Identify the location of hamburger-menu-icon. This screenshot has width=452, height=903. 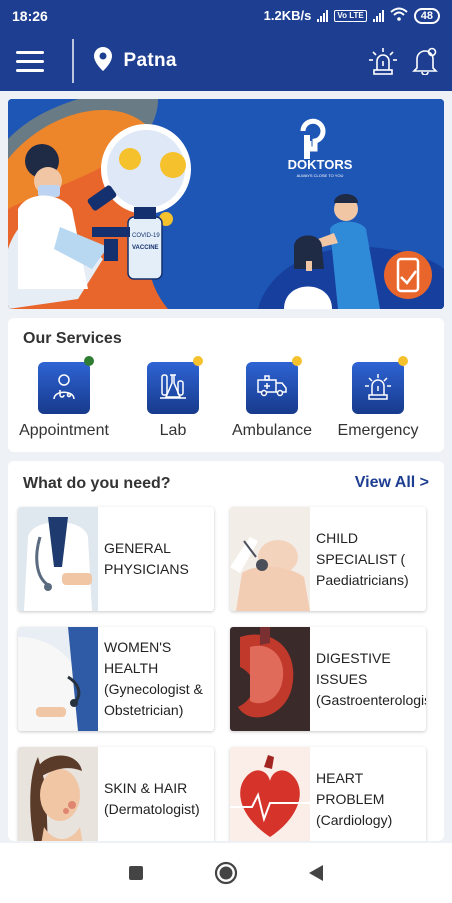
(30, 61).